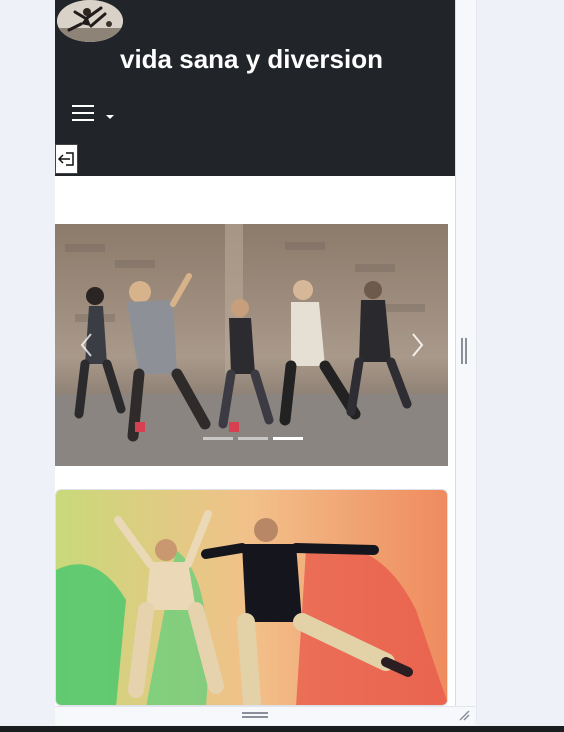 Image resolution: width=564 pixels, height=732 pixels. What do you see at coordinates (255, 715) in the screenshot?
I see `resize-handle-bottom` at bounding box center [255, 715].